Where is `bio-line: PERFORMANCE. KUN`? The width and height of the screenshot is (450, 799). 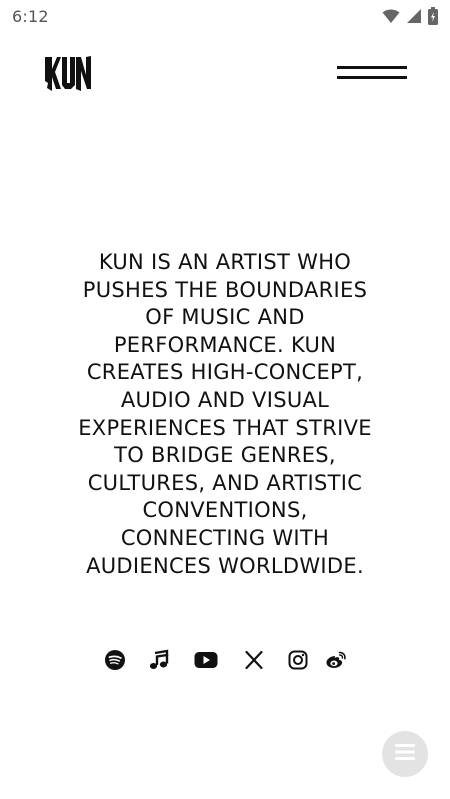
bio-line: PERFORMANCE. KUN is located at coordinates (225, 344).